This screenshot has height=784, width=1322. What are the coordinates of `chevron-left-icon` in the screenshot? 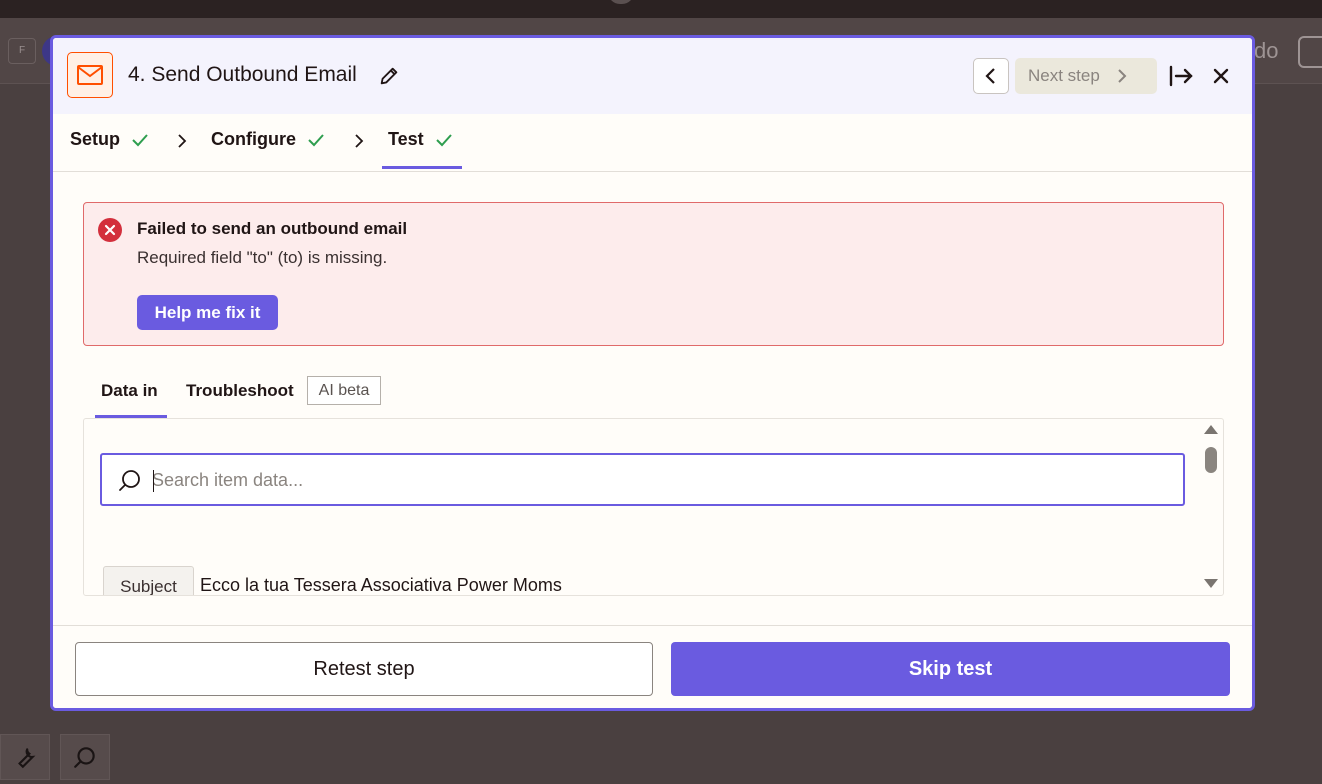 It's located at (990, 76).